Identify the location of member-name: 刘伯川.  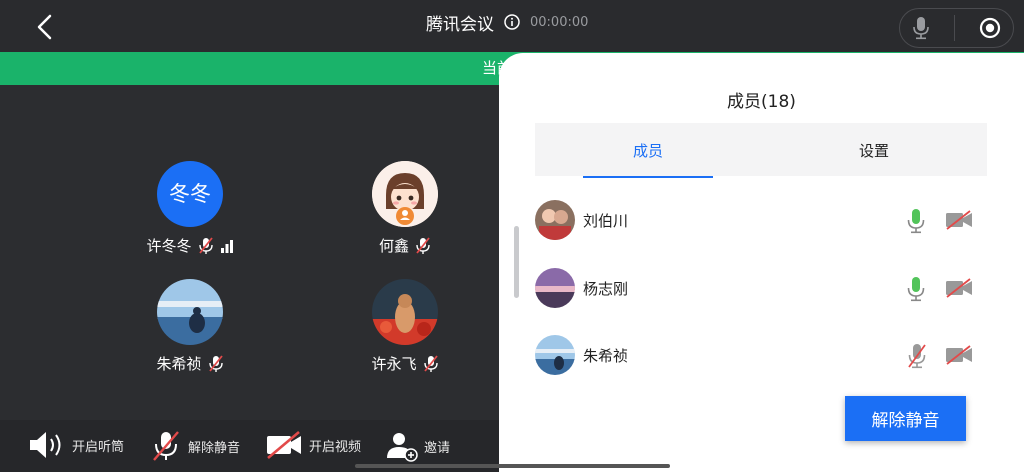
(606, 220).